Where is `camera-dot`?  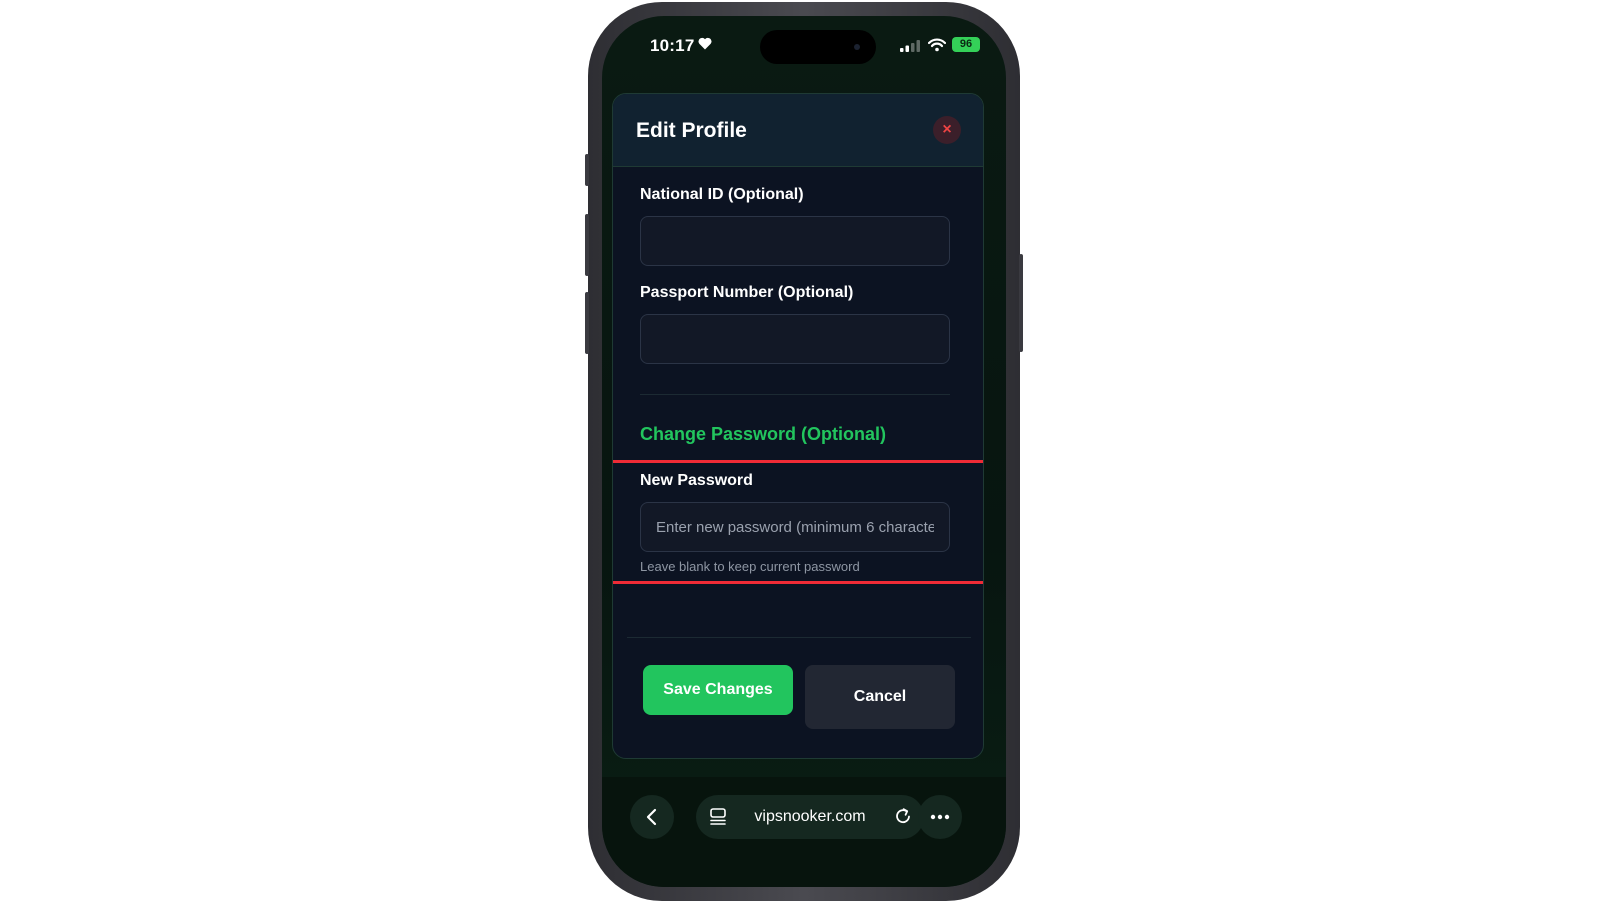
camera-dot is located at coordinates (857, 47).